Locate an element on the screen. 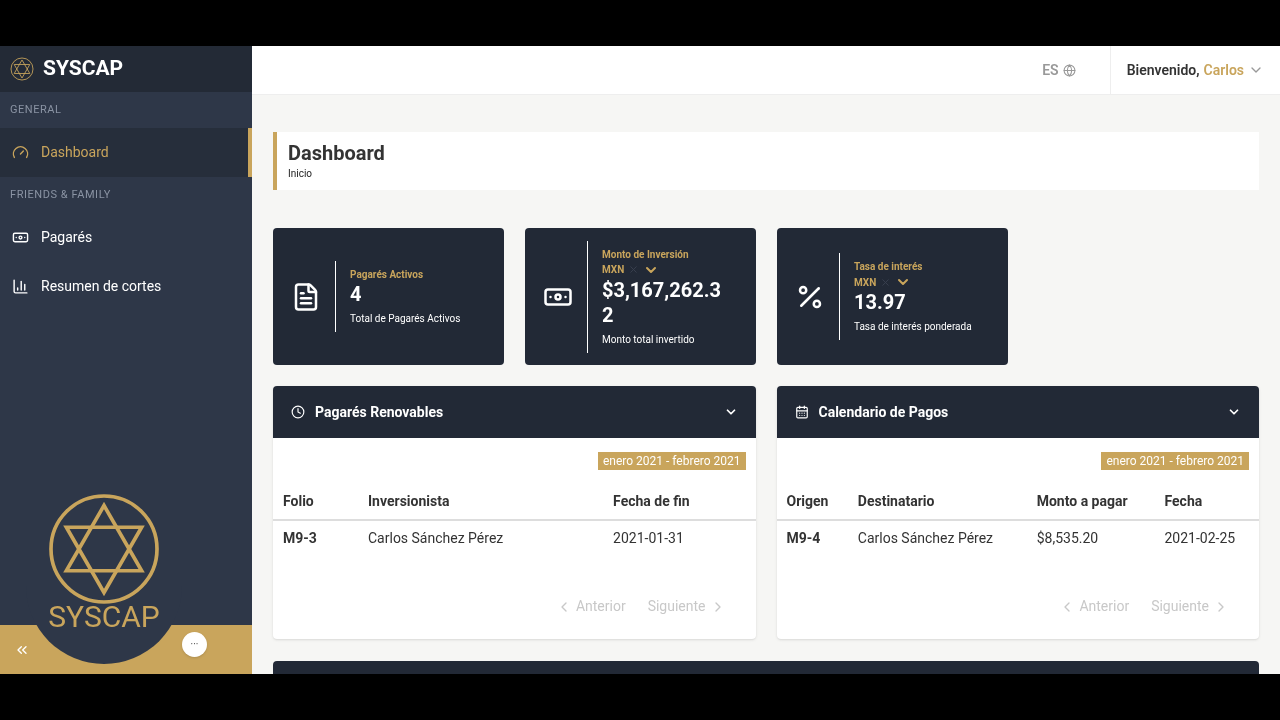 This screenshot has height=720, width=1280. gauge-icon is located at coordinates (20, 152).